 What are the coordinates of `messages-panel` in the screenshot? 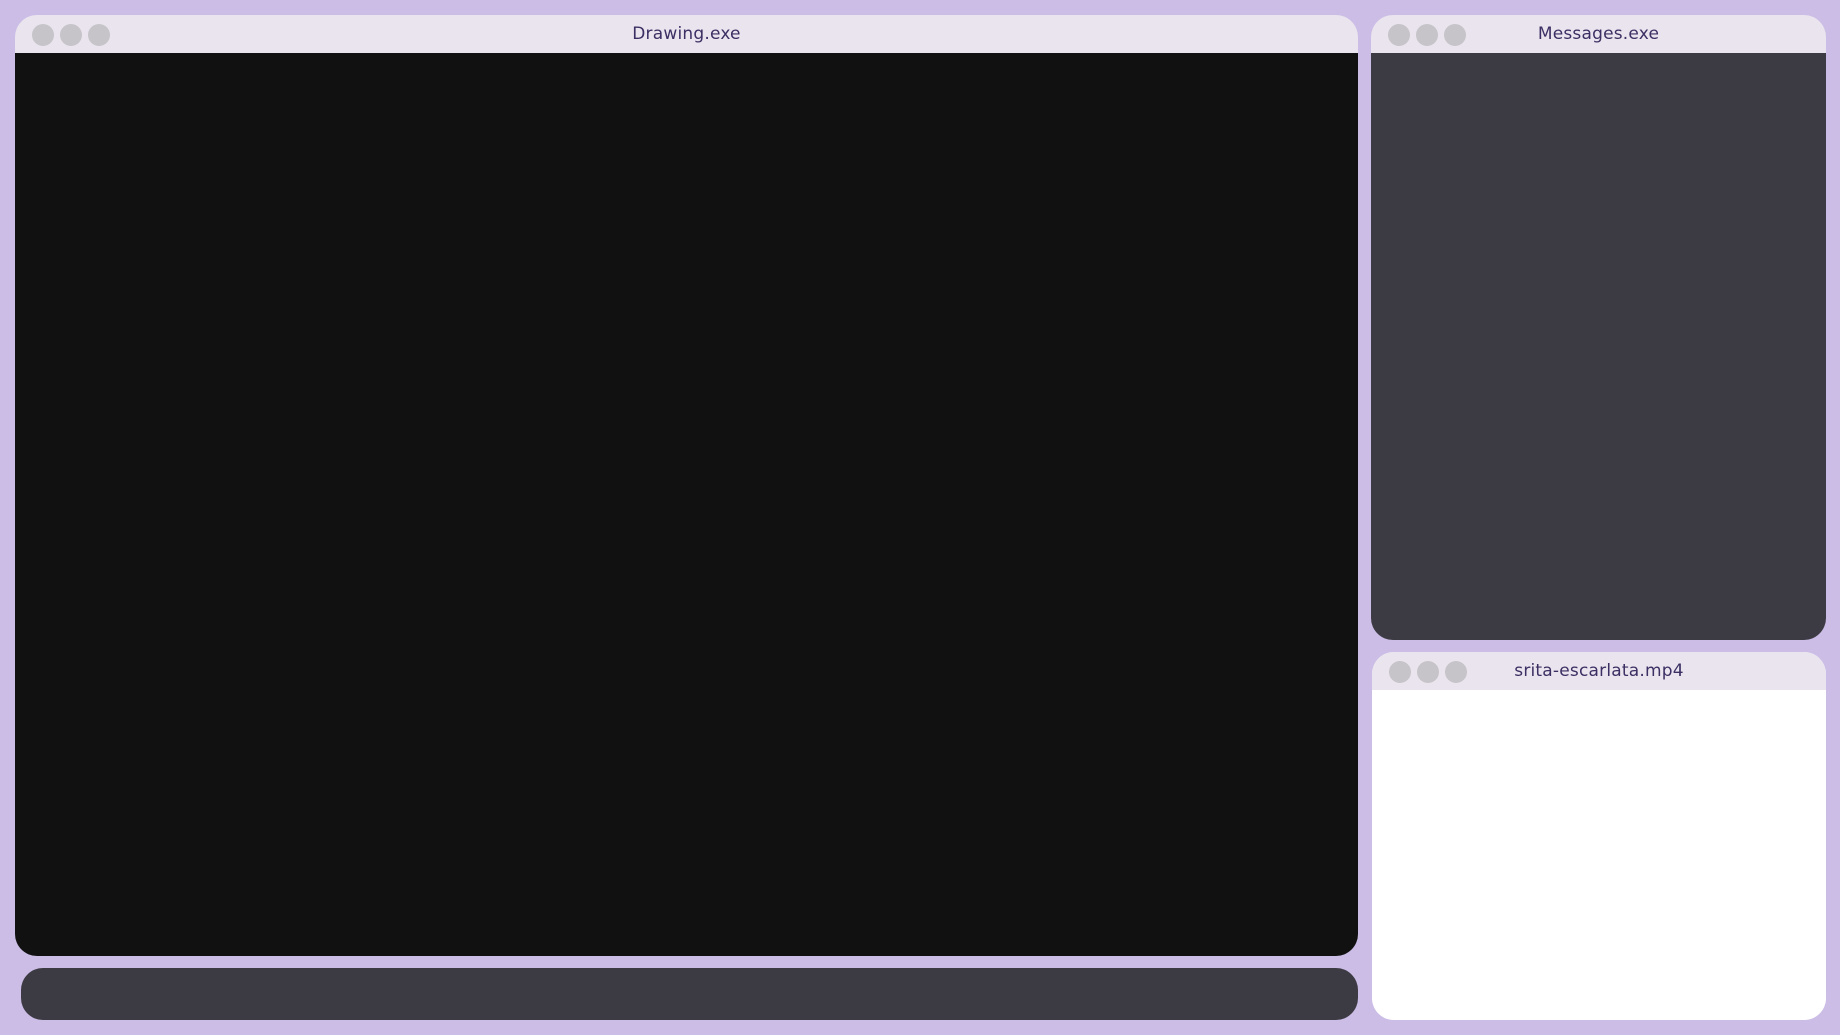 It's located at (1598, 346).